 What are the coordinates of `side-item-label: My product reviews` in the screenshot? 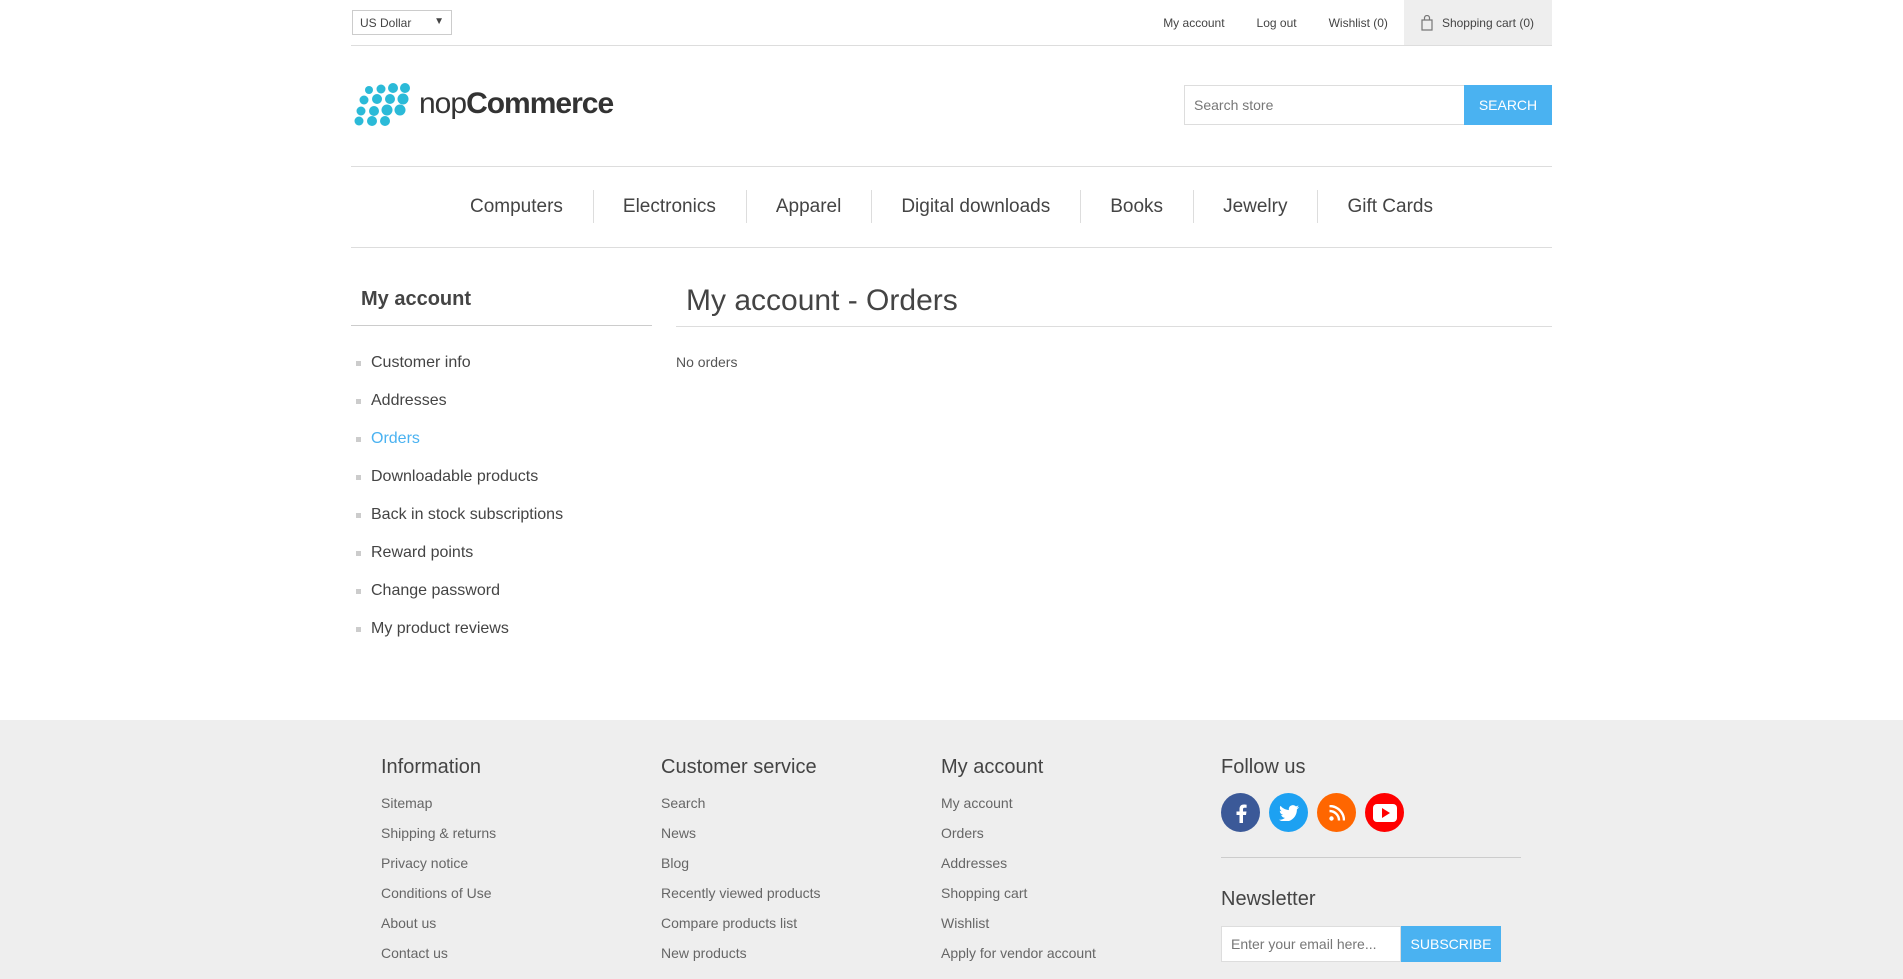 It's located at (440, 628).